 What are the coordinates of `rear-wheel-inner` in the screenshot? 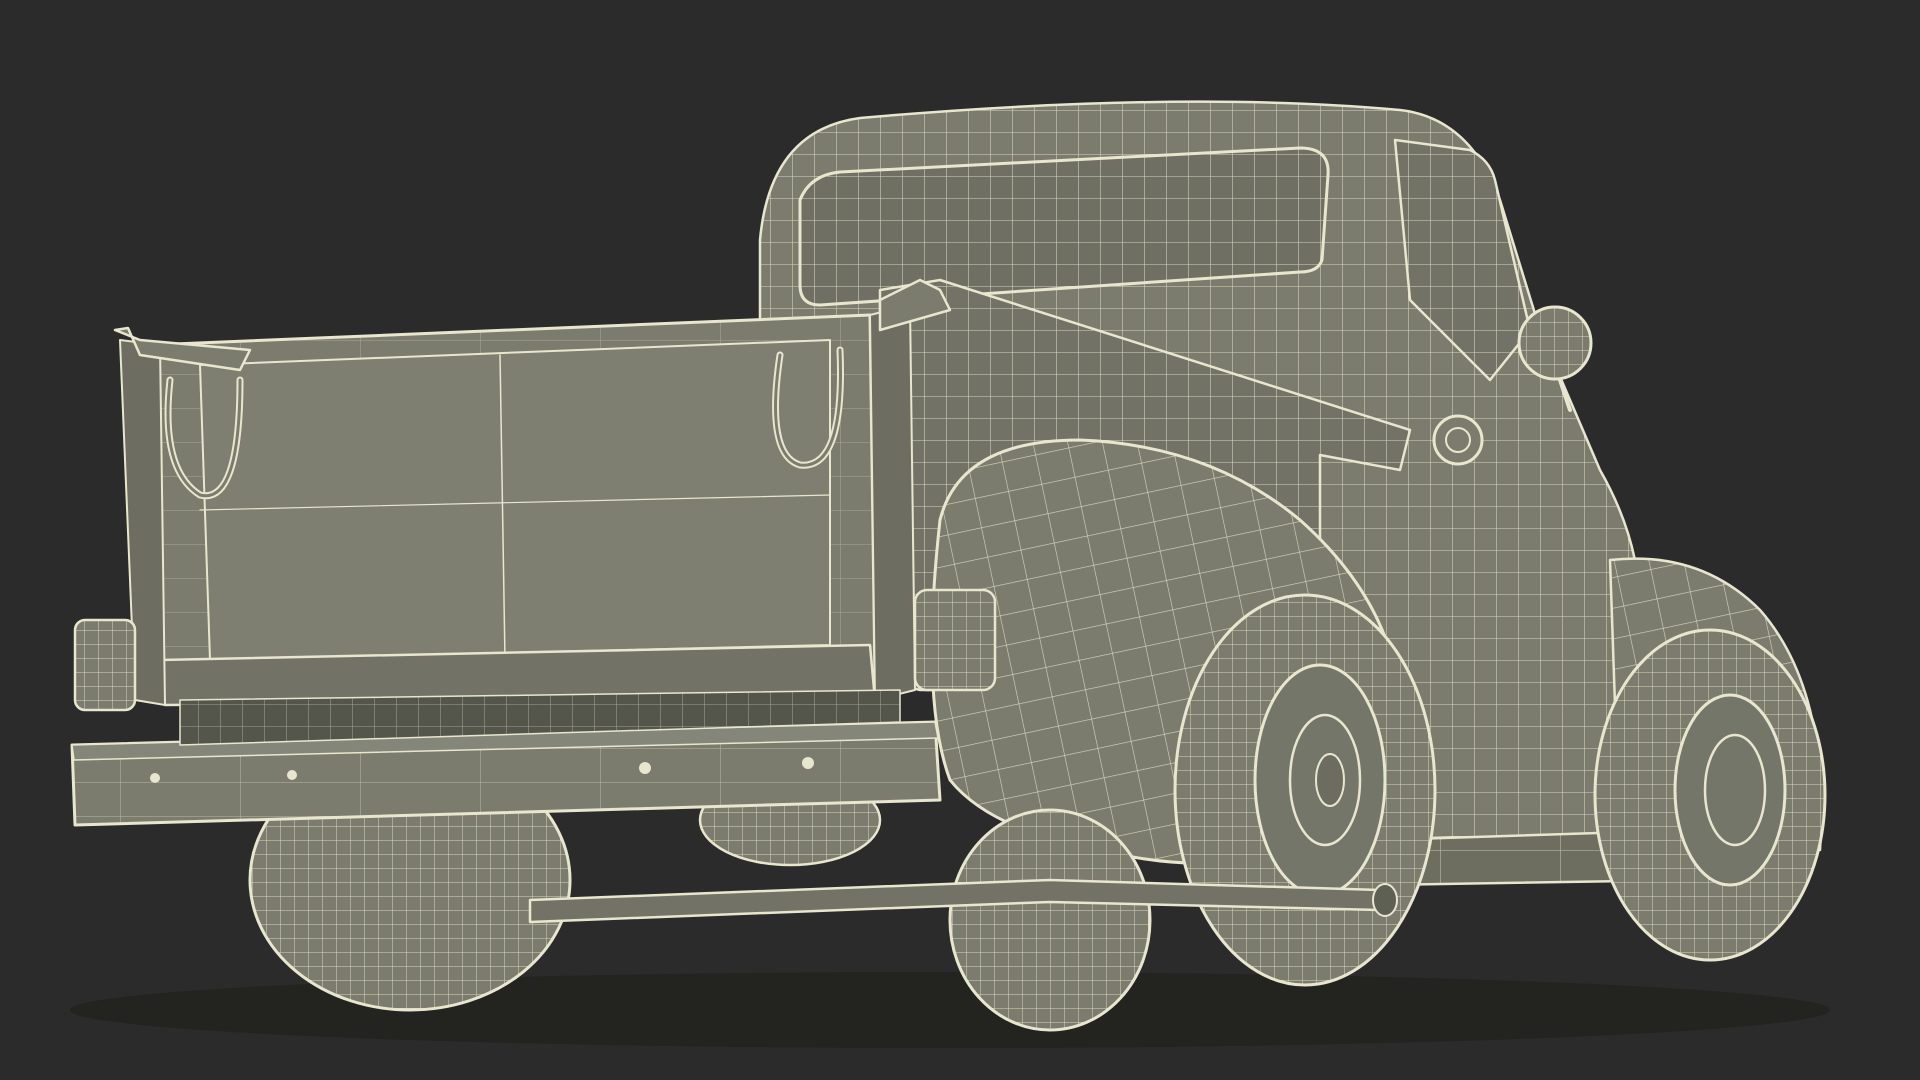 It's located at (1050, 920).